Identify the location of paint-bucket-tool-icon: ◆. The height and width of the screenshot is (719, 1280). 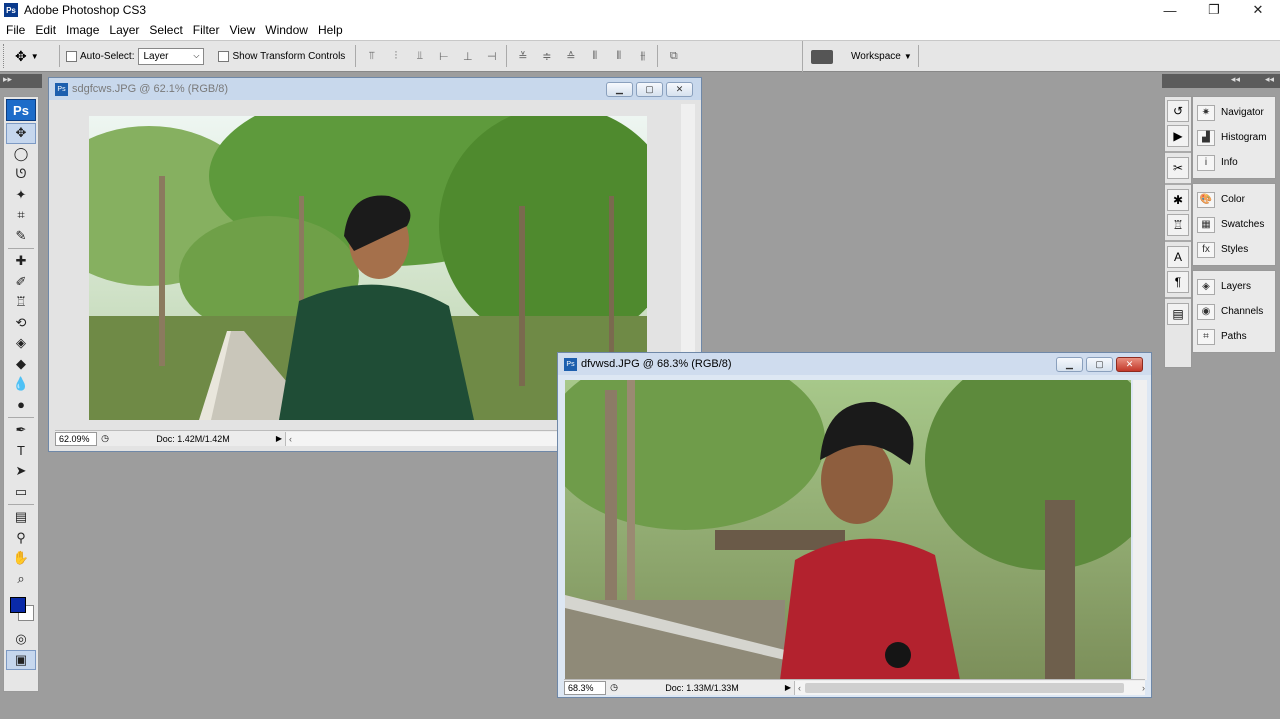
(21, 364).